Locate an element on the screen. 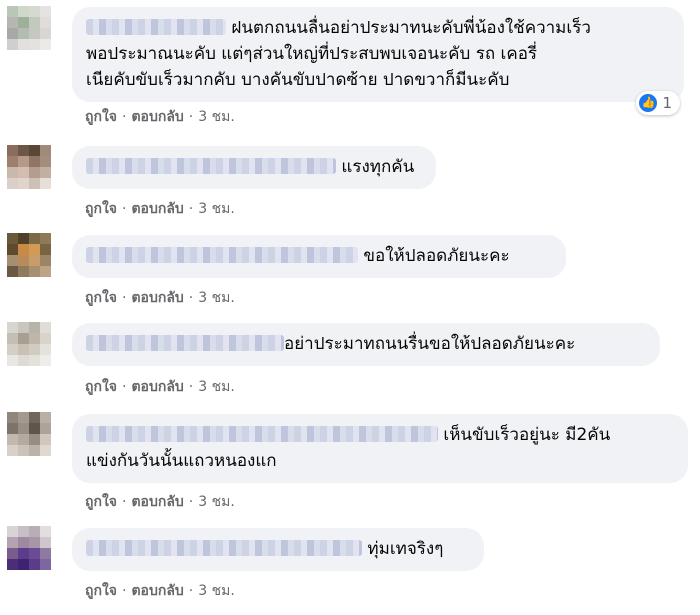  reaction-count-badge: 👍 1 is located at coordinates (658, 103).